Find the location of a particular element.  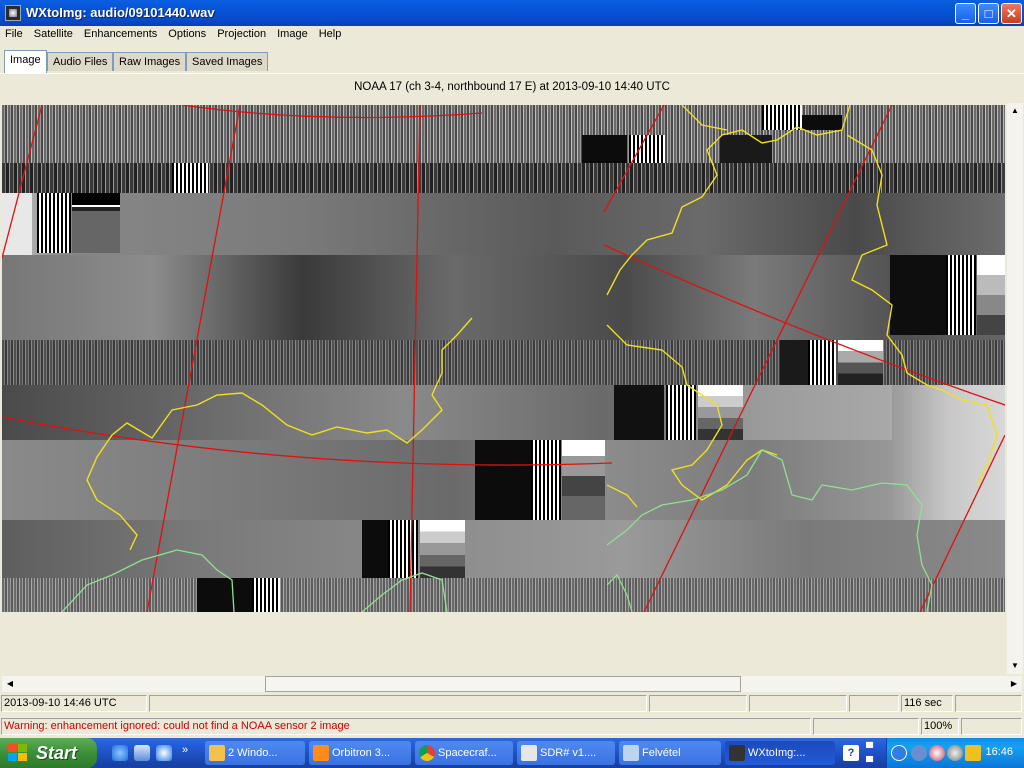

maximize-icon: □ is located at coordinates (988, 13).